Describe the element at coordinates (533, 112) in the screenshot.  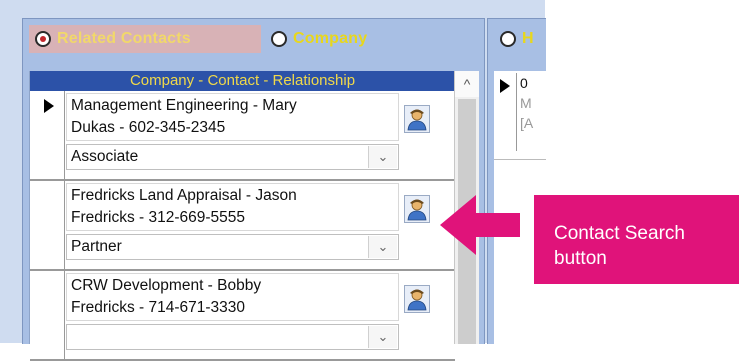
I see `secondary-cell: 0 M [A` at that location.